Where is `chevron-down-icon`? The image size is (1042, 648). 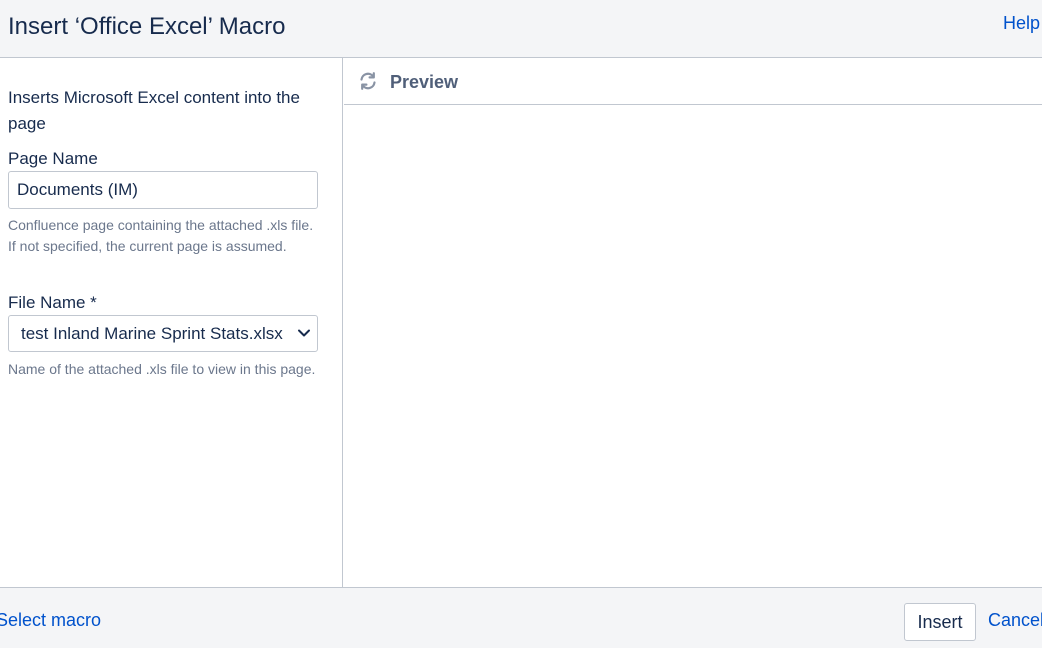 chevron-down-icon is located at coordinates (304, 333).